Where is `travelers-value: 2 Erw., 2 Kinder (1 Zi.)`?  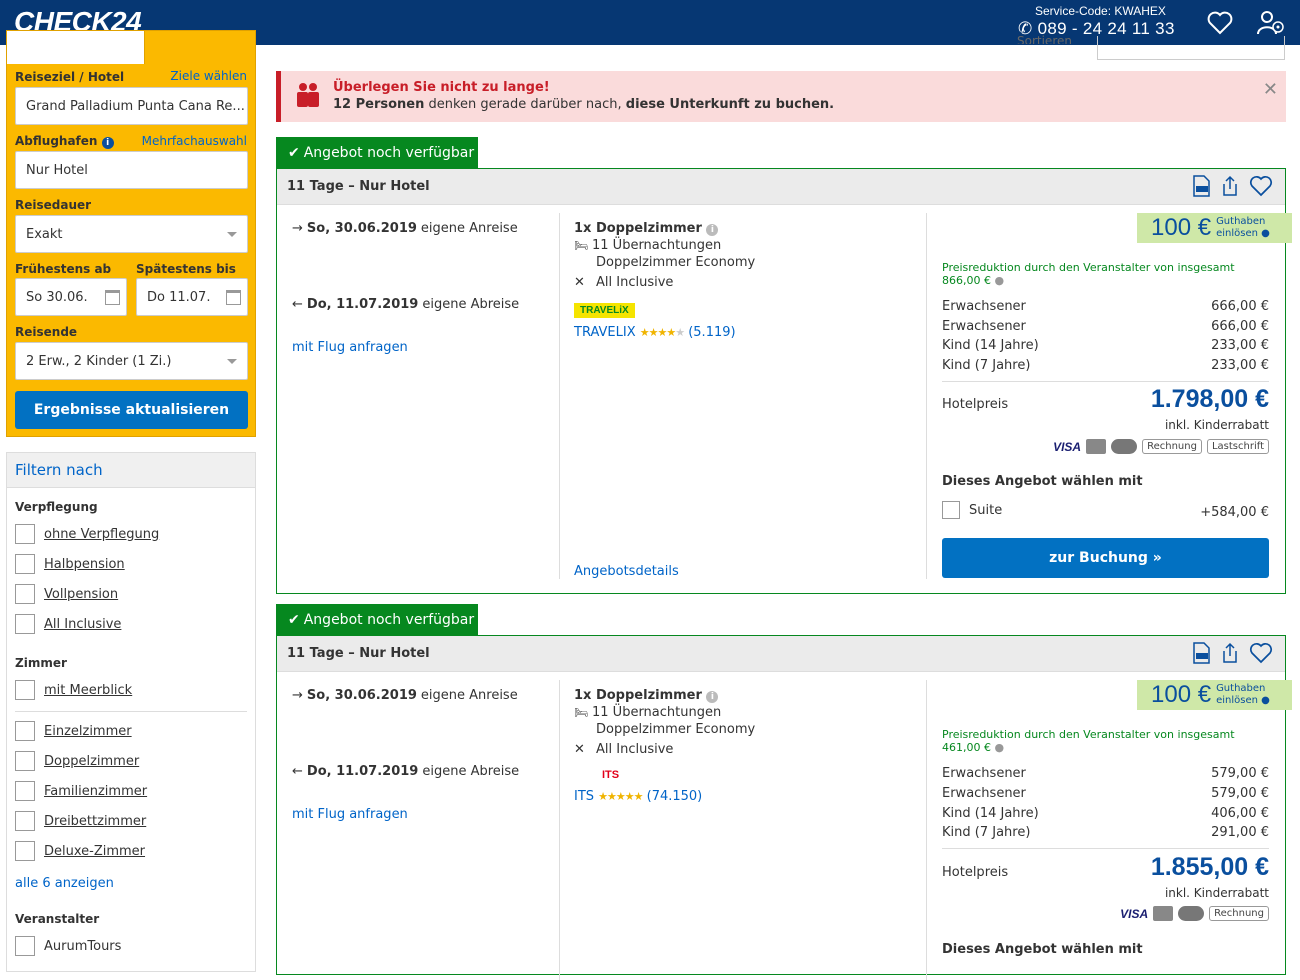
travelers-value: 2 Erw., 2 Kinder (1 Zi.) is located at coordinates (99, 361).